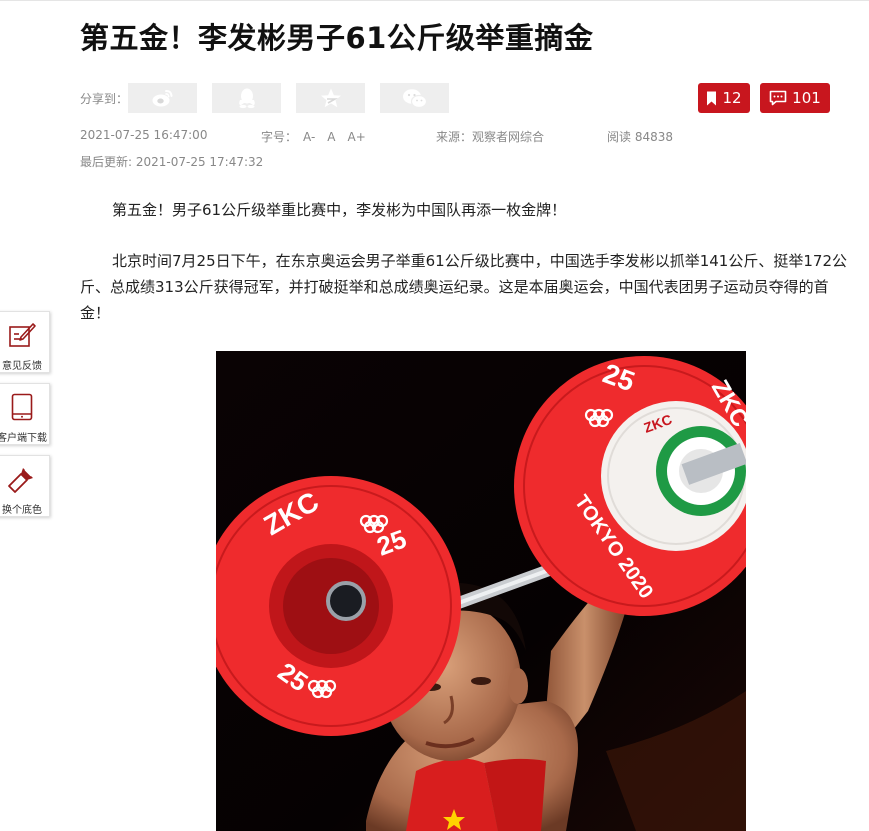  I want to click on comment-count: 101, so click(806, 98).